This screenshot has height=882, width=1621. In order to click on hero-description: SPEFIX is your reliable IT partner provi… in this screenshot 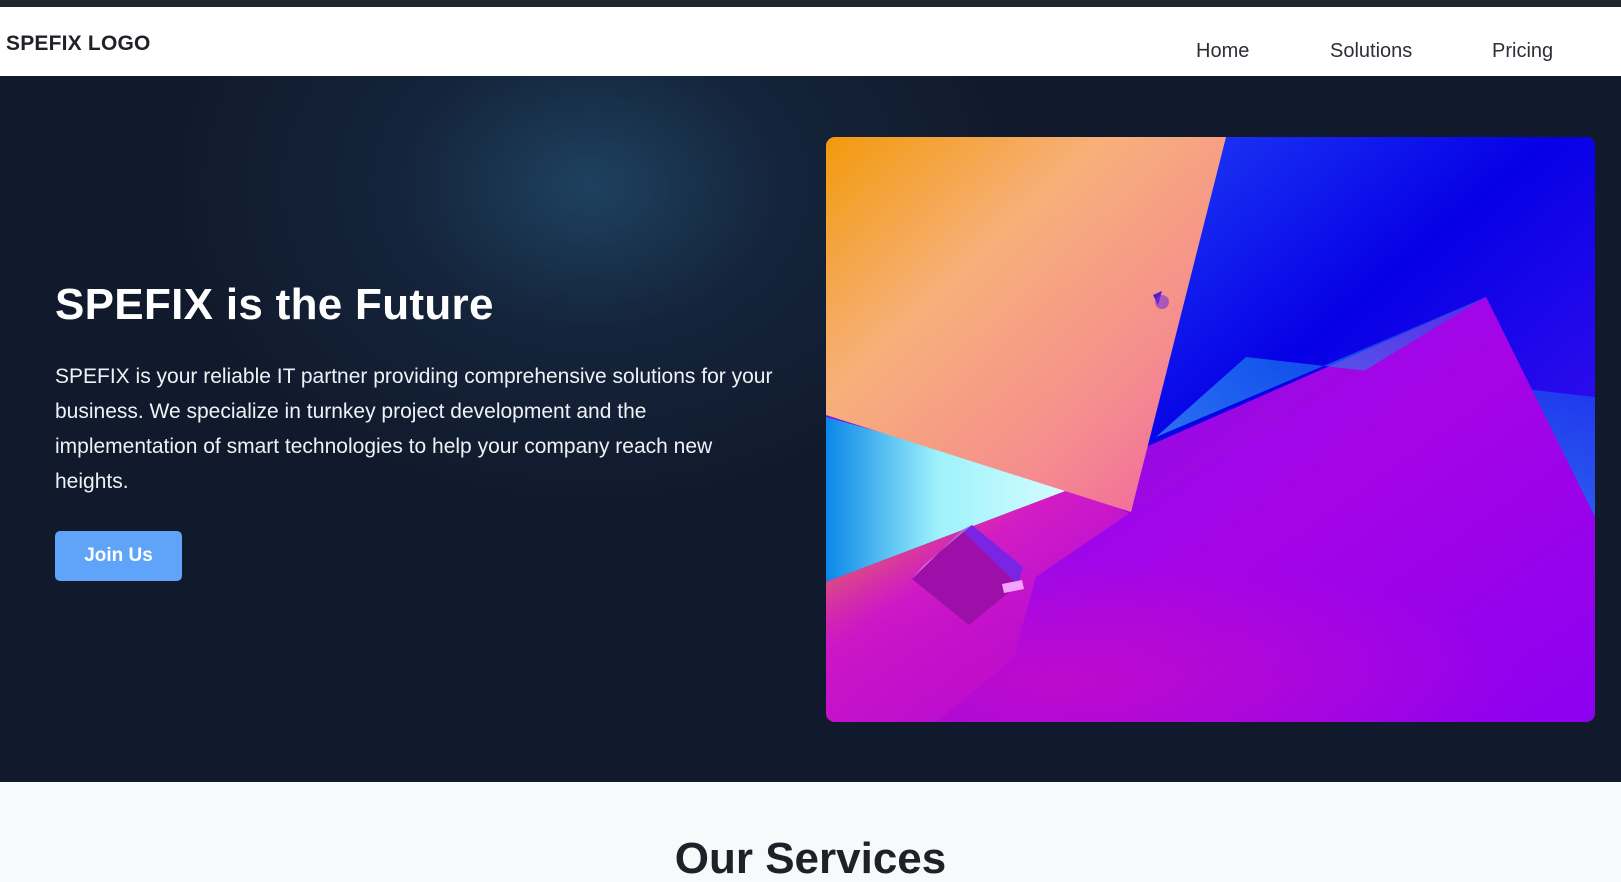, I will do `click(414, 429)`.